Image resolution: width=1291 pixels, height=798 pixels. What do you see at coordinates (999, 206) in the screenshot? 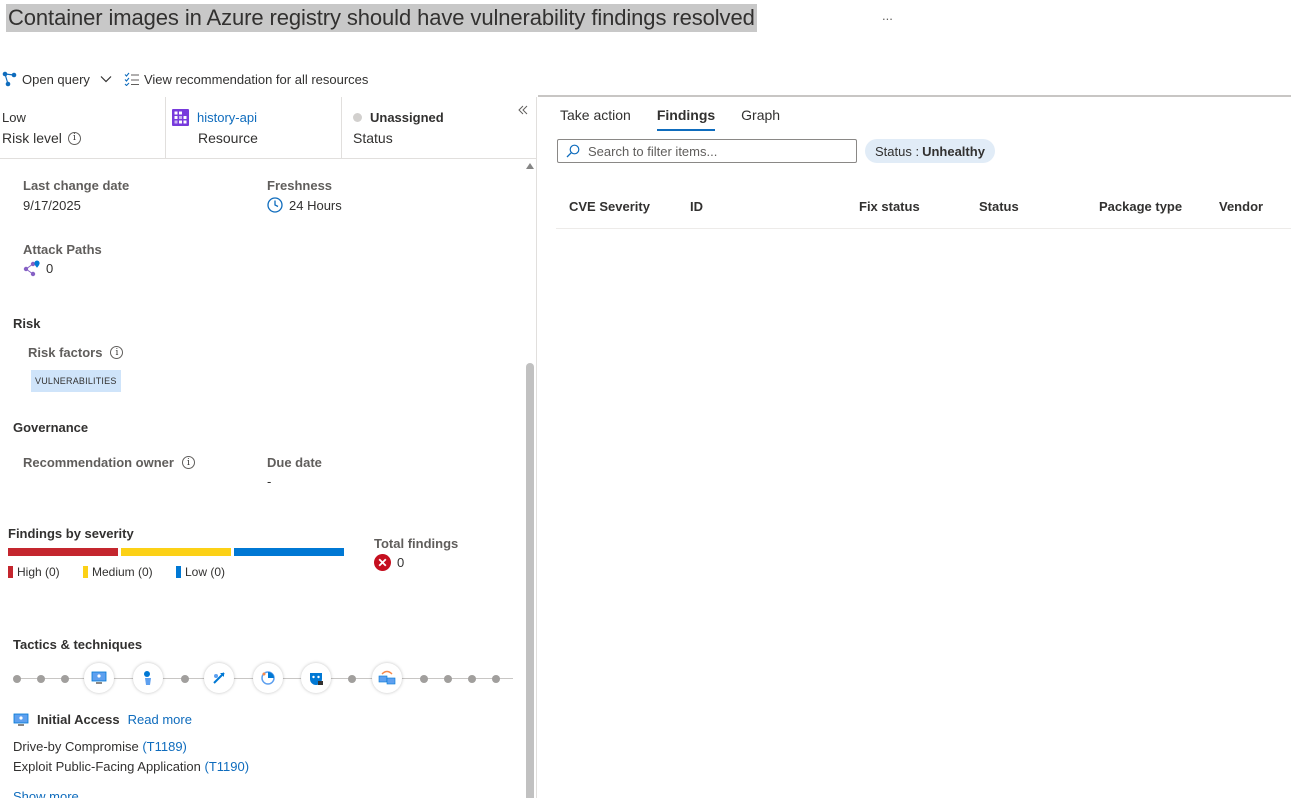
I see `column-header: Status` at bounding box center [999, 206].